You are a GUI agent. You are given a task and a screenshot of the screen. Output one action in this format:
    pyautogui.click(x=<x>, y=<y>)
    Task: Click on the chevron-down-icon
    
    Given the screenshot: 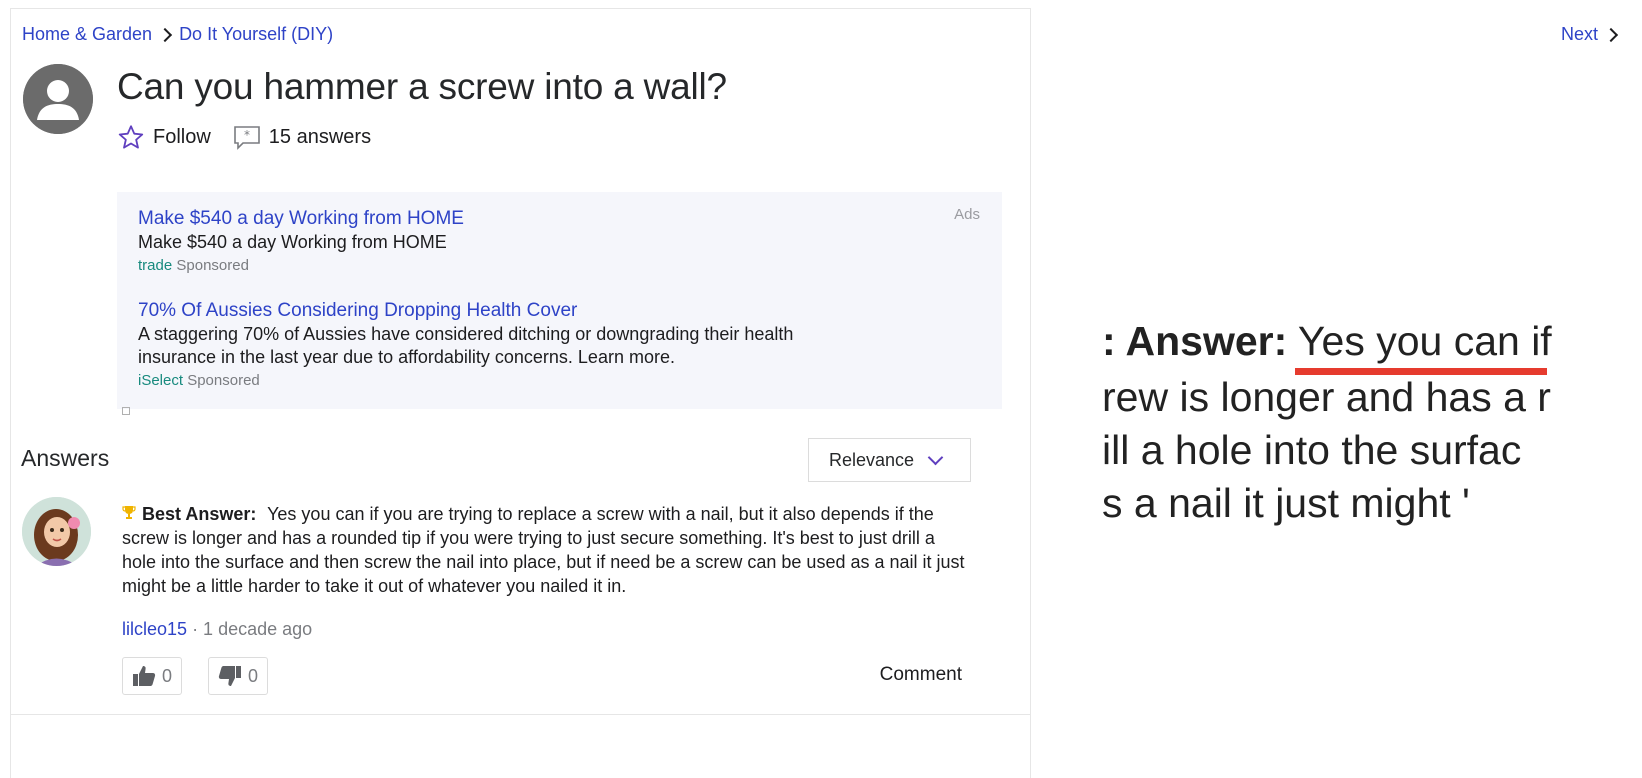 What is the action you would take?
    pyautogui.click(x=935, y=457)
    